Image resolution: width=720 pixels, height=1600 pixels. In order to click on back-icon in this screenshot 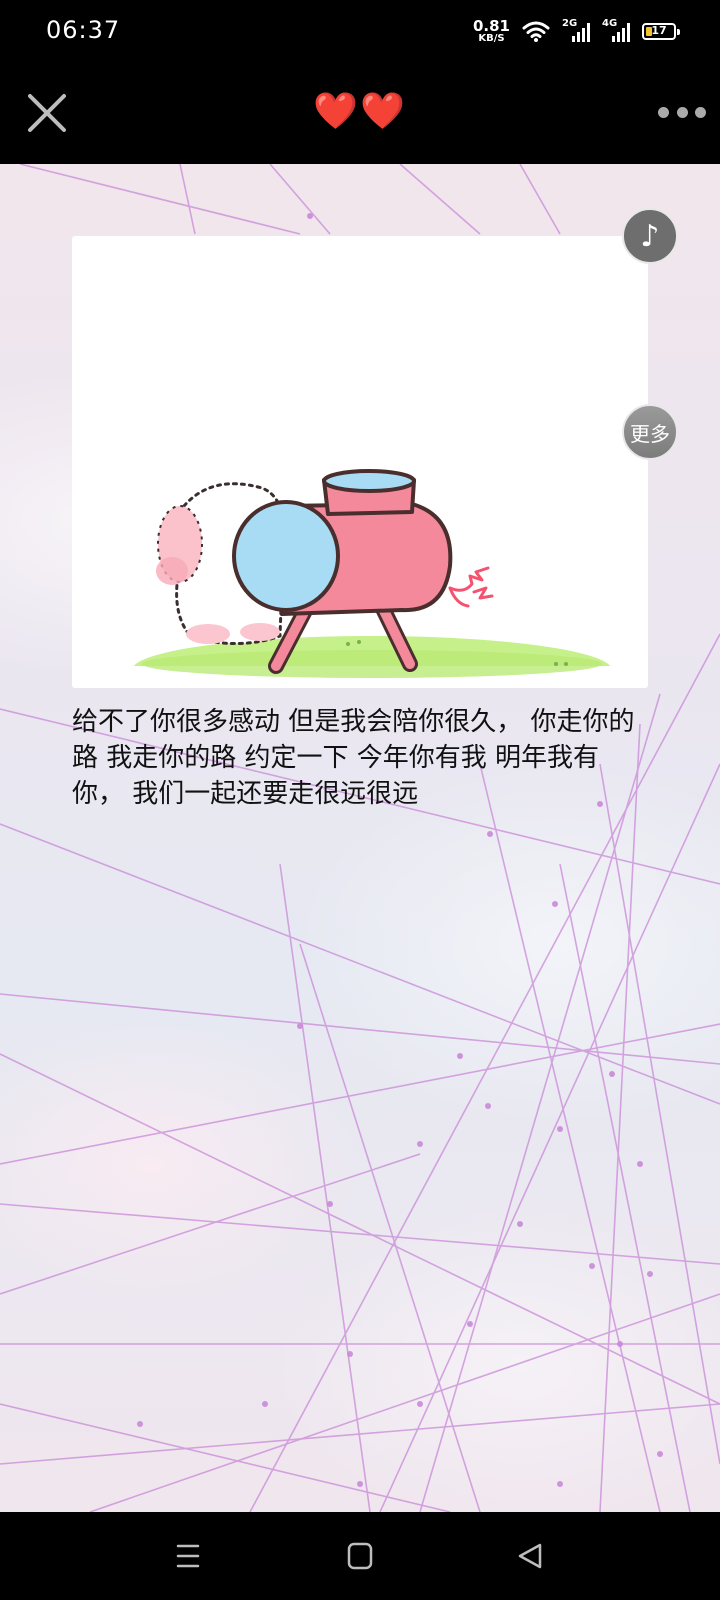, I will do `click(530, 1556)`.